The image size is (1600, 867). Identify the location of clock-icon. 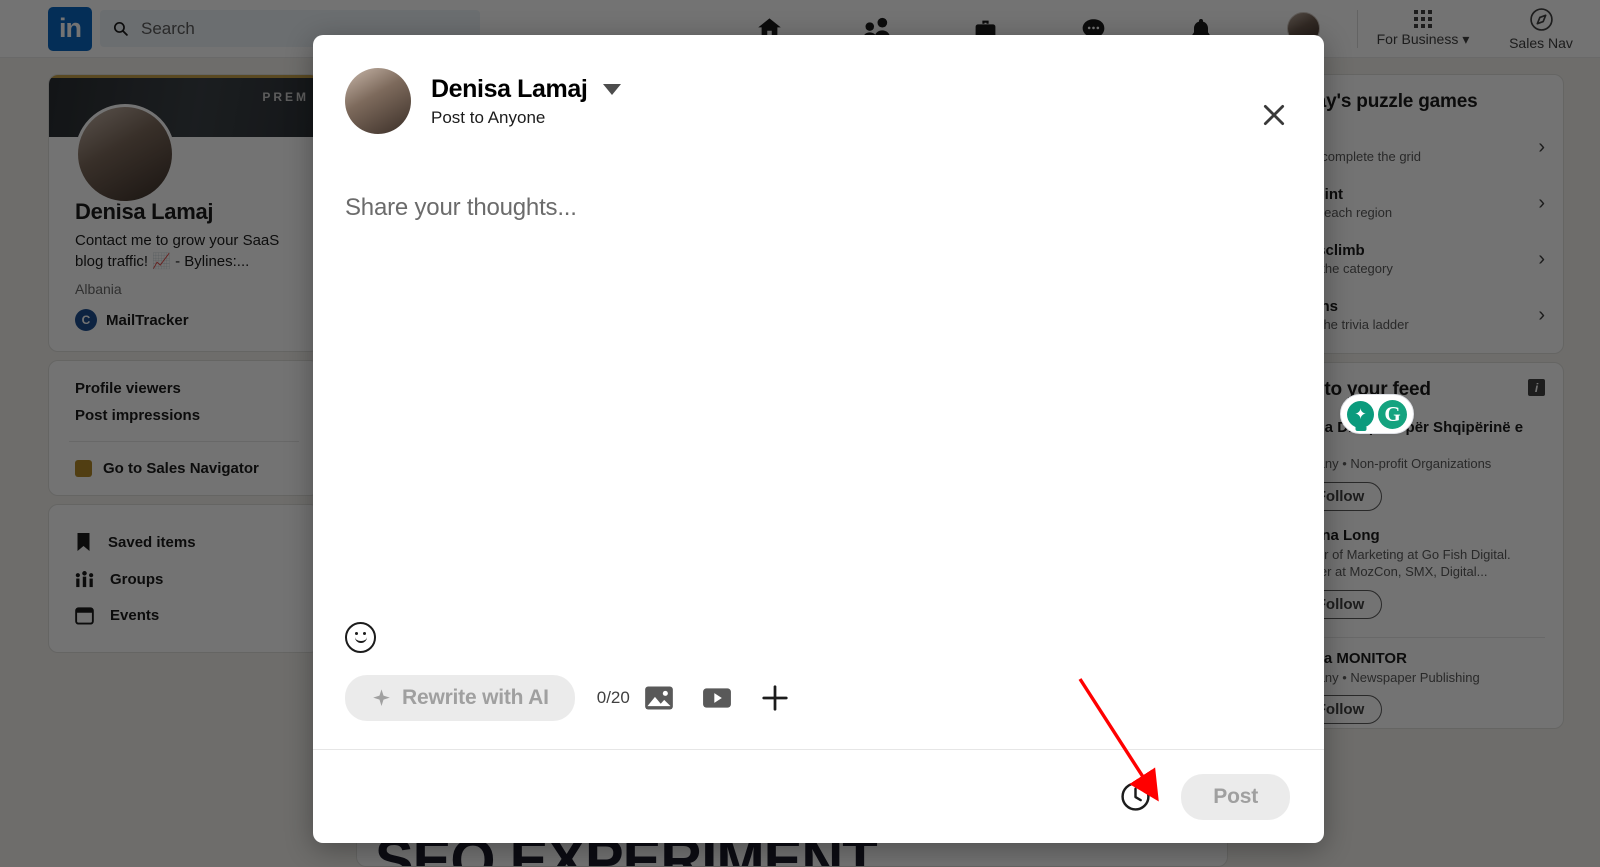
(1135, 796).